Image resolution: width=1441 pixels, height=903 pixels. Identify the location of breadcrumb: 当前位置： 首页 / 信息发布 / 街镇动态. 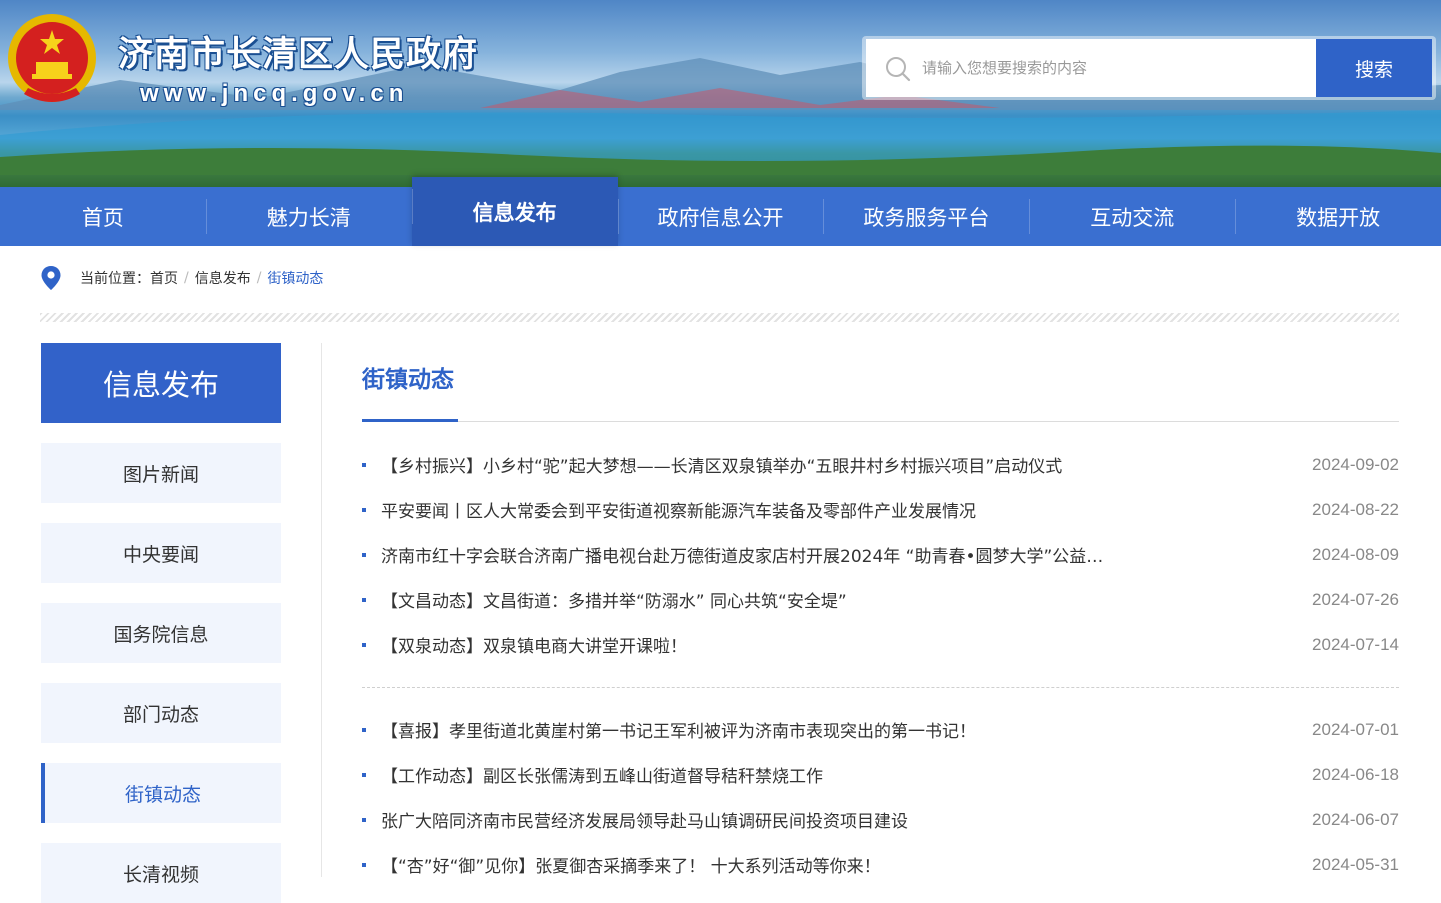
(181, 278).